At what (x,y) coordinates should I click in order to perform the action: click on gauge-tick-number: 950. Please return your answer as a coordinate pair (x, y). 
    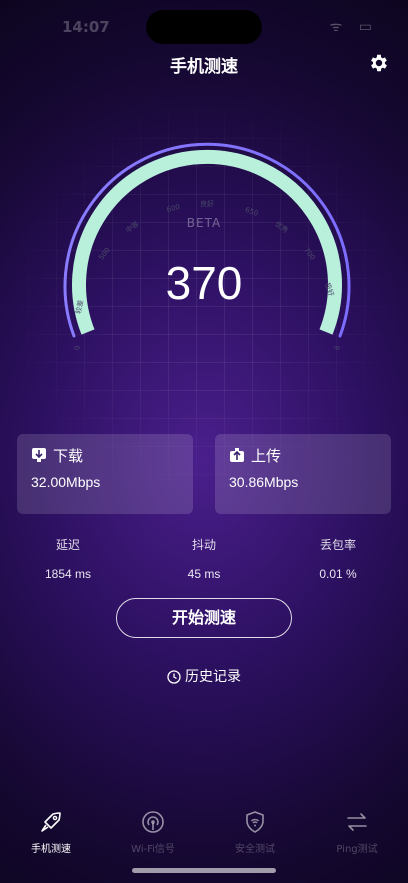
    Looking at the image, I should click on (336, 347).